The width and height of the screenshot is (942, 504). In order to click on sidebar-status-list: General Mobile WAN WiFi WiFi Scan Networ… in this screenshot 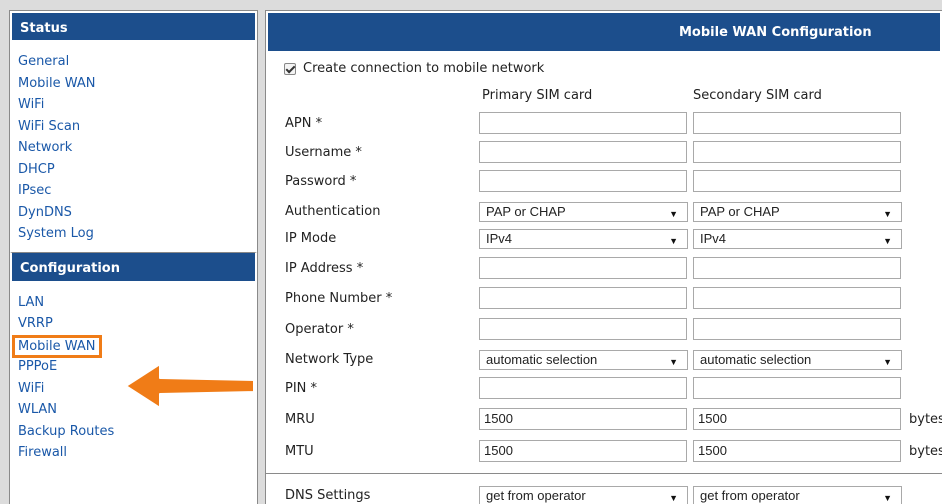, I will do `click(133, 147)`.